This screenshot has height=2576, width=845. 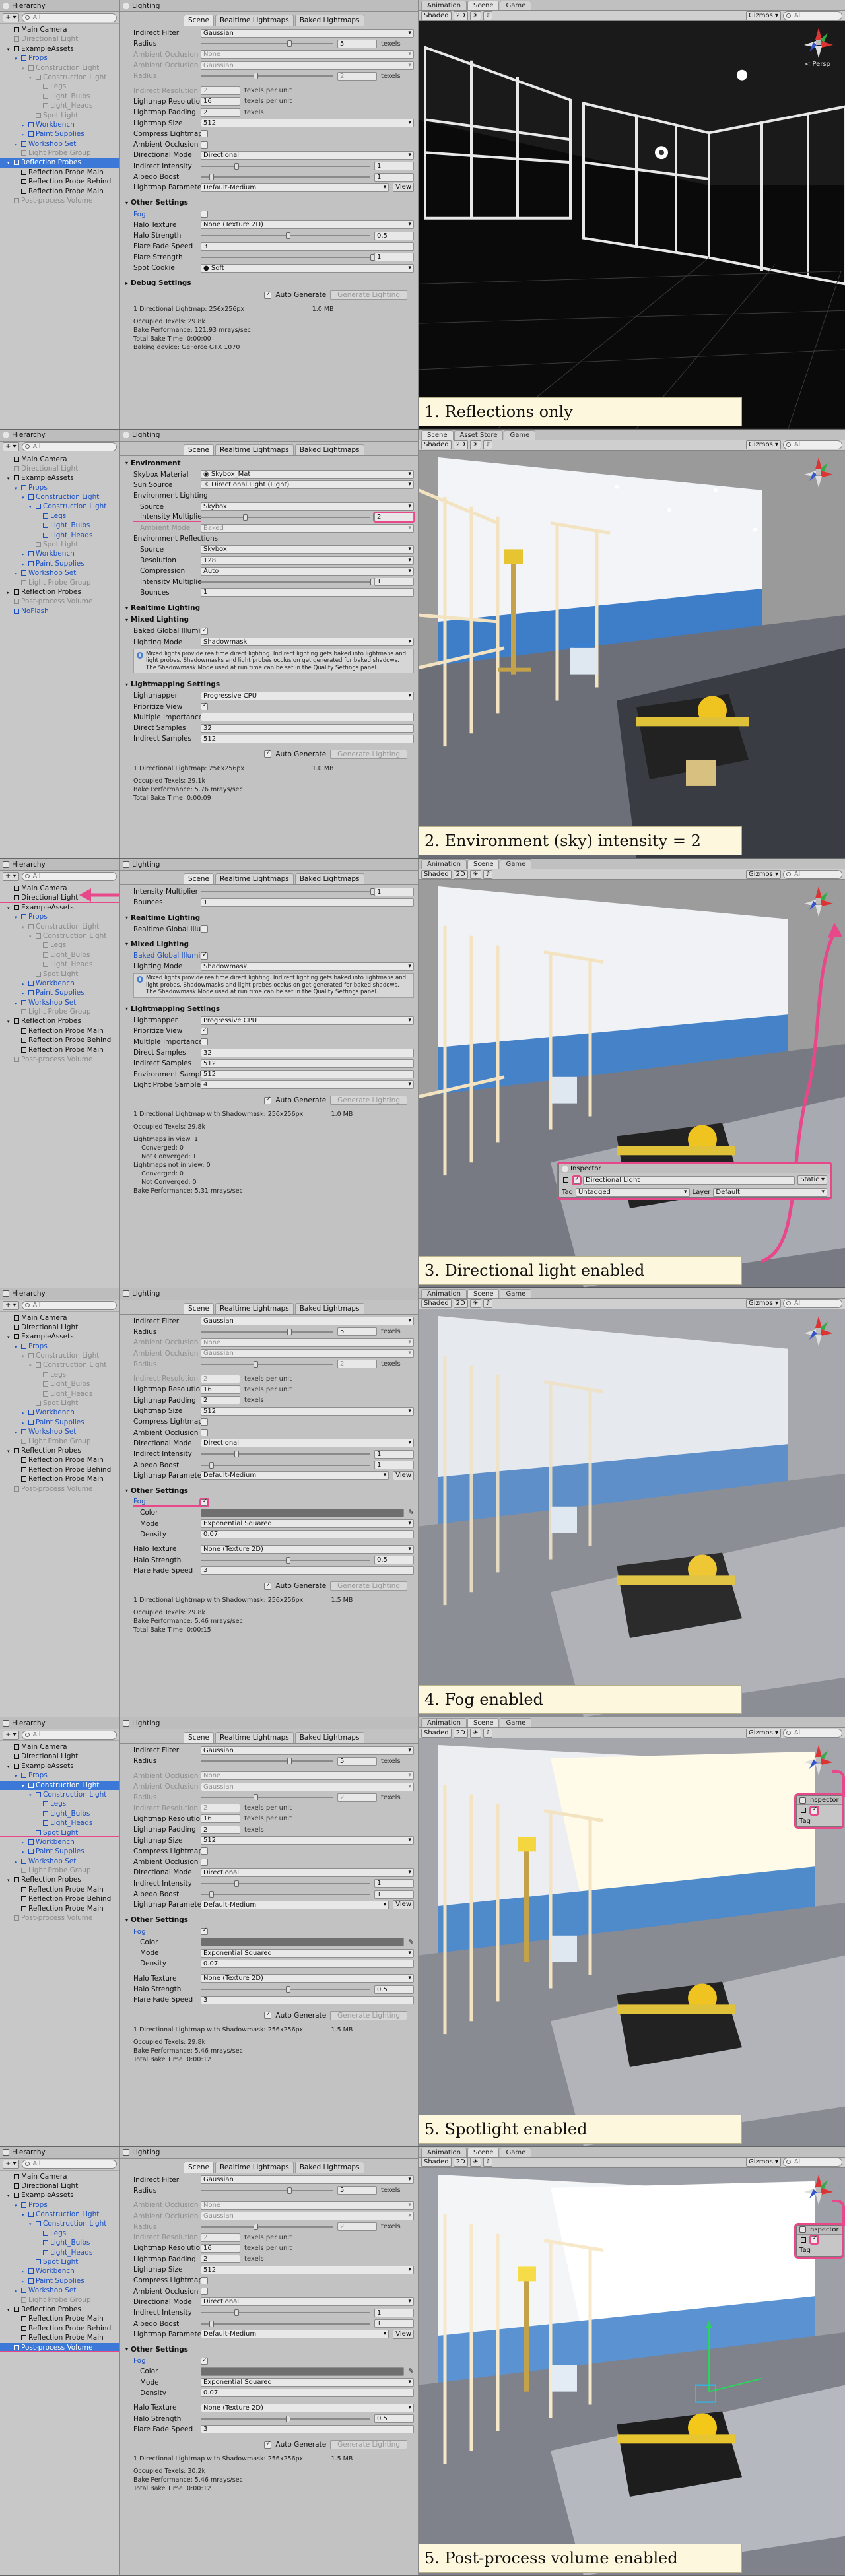 What do you see at coordinates (59, 1813) in the screenshot?
I see `hierarchy-item: Light_Bulbs` at bounding box center [59, 1813].